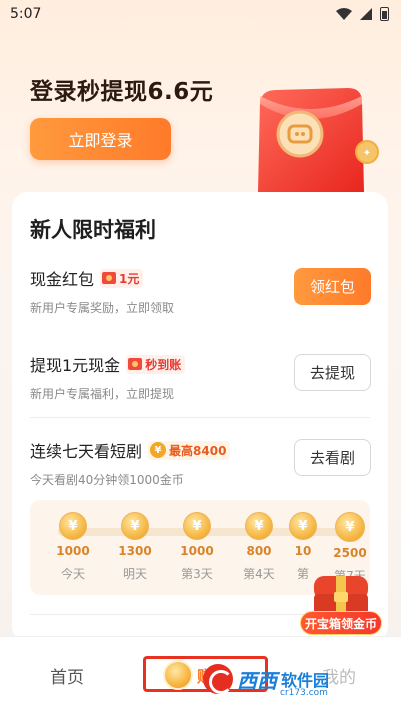  I want to click on watch-drama-button: 去看剧, so click(332, 457).